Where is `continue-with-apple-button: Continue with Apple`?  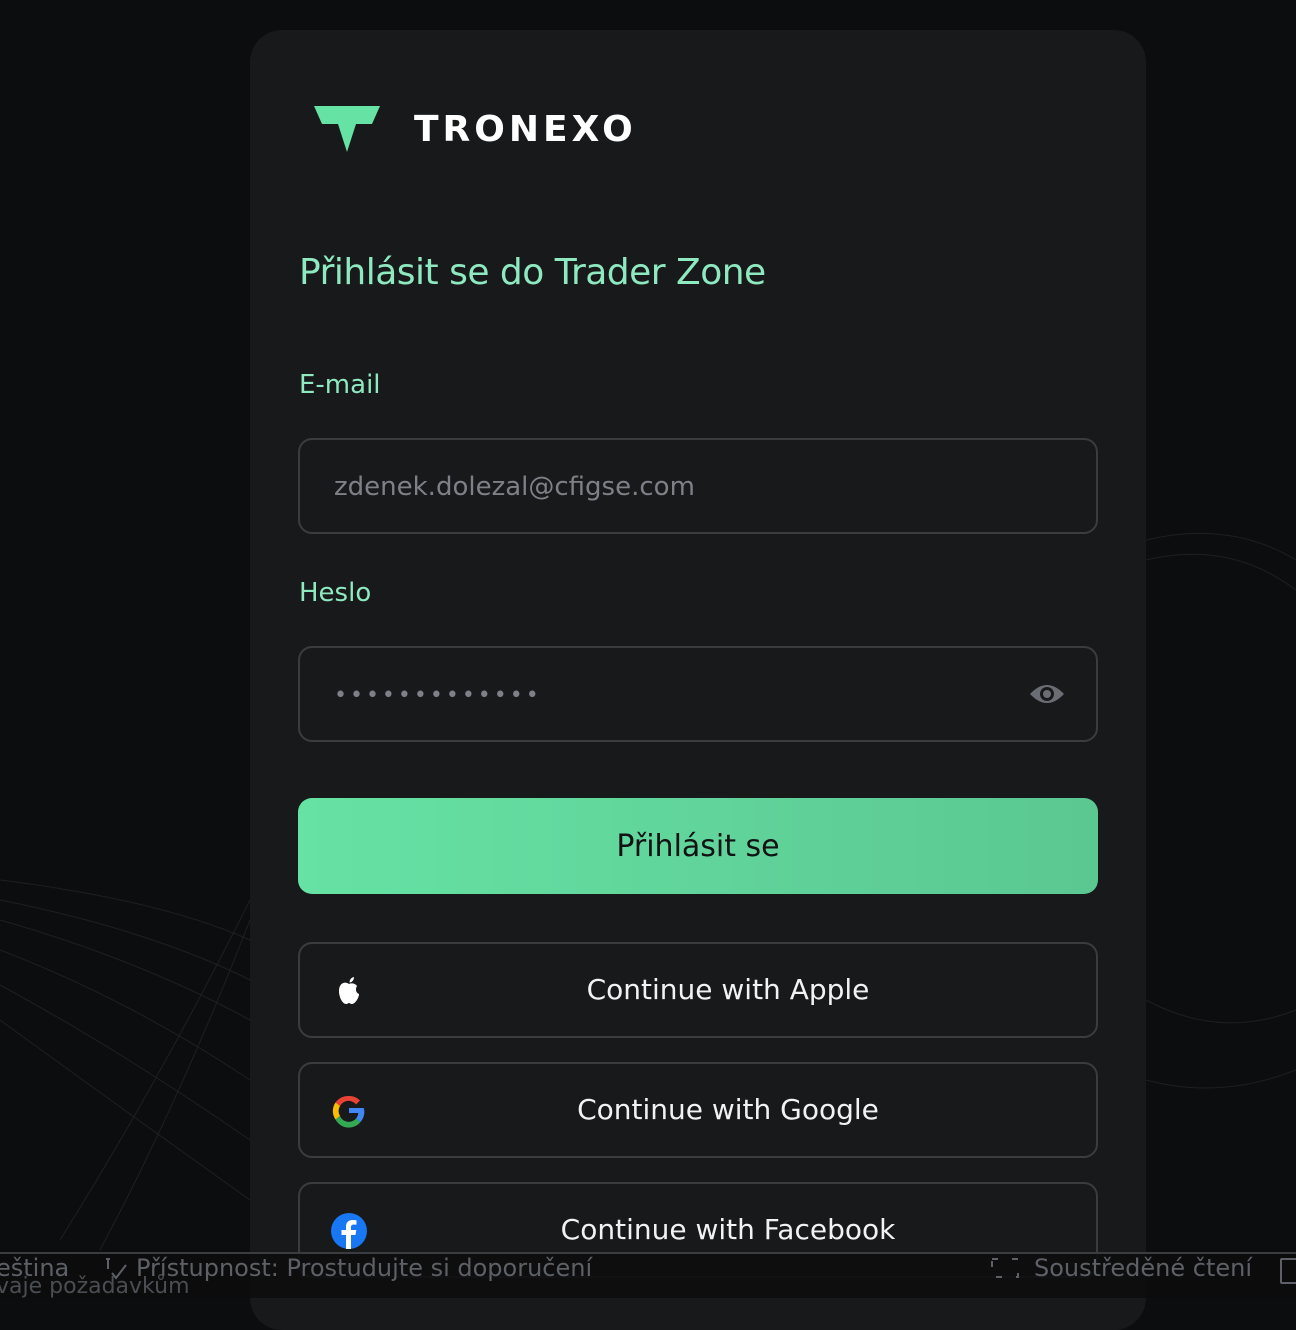 continue-with-apple-button: Continue with Apple is located at coordinates (698, 990).